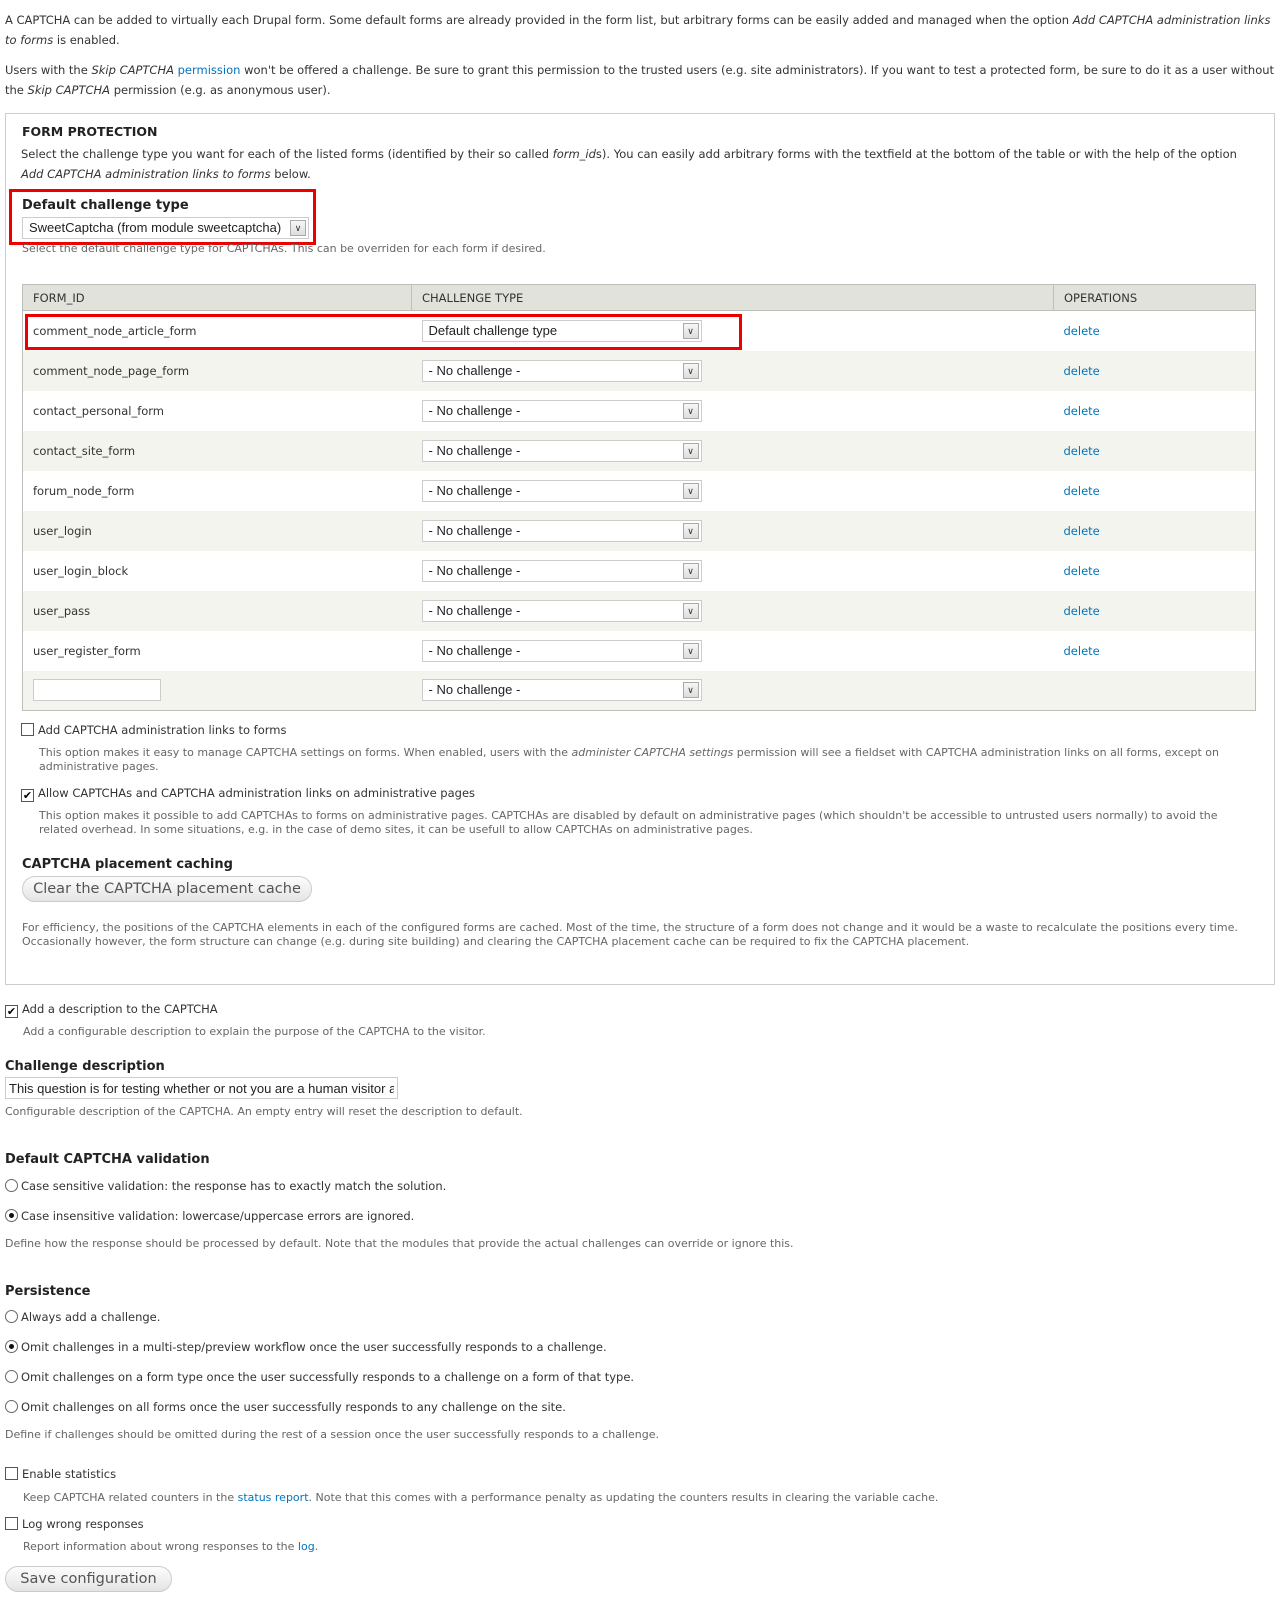 This screenshot has height=1614, width=1283. I want to click on table-row: user_pass - No challenge - ∨ delete, so click(639, 610).